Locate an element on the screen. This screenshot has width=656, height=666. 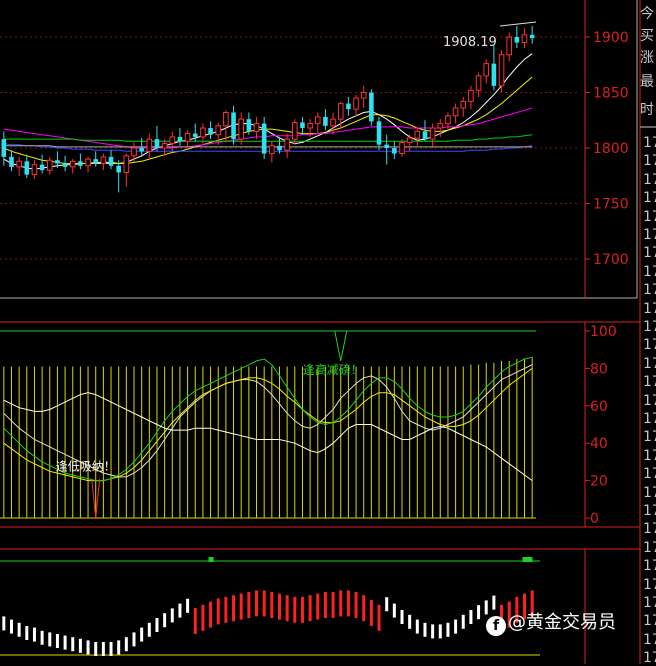
side-number-14: 17 is located at coordinates (649, 400).